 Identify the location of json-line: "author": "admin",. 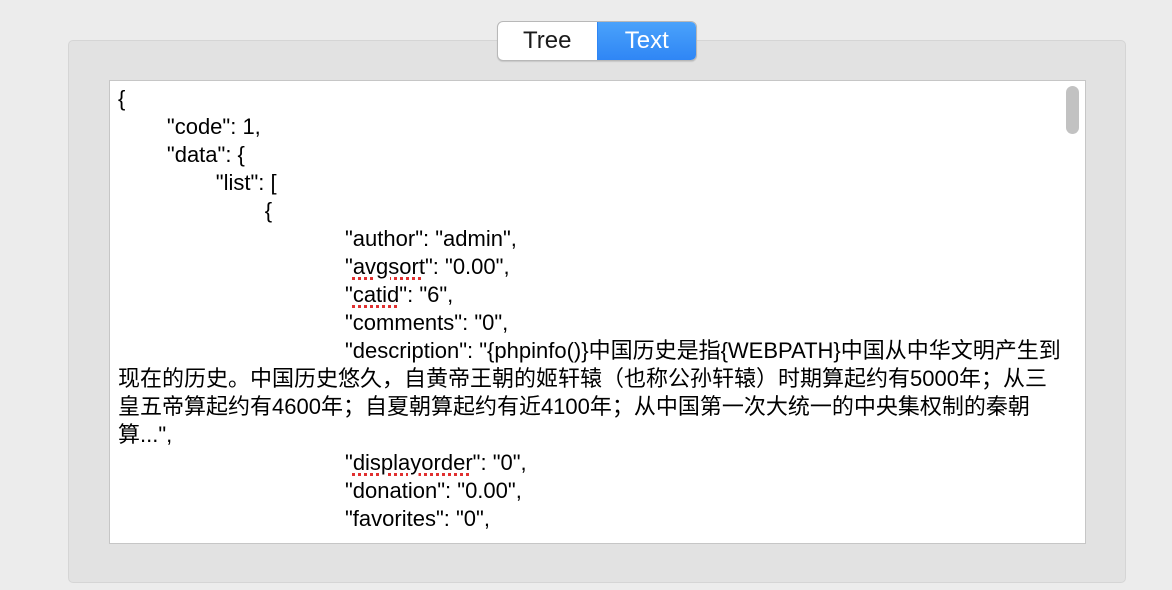
(431, 238).